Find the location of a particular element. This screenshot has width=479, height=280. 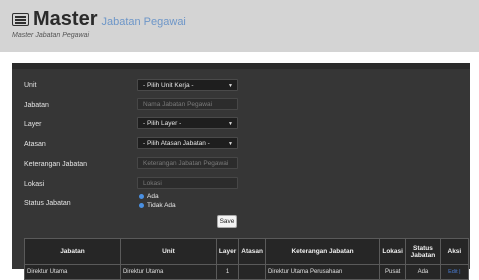

cell-keterangan: Direktur Utama Perusahaan is located at coordinates (322, 272).